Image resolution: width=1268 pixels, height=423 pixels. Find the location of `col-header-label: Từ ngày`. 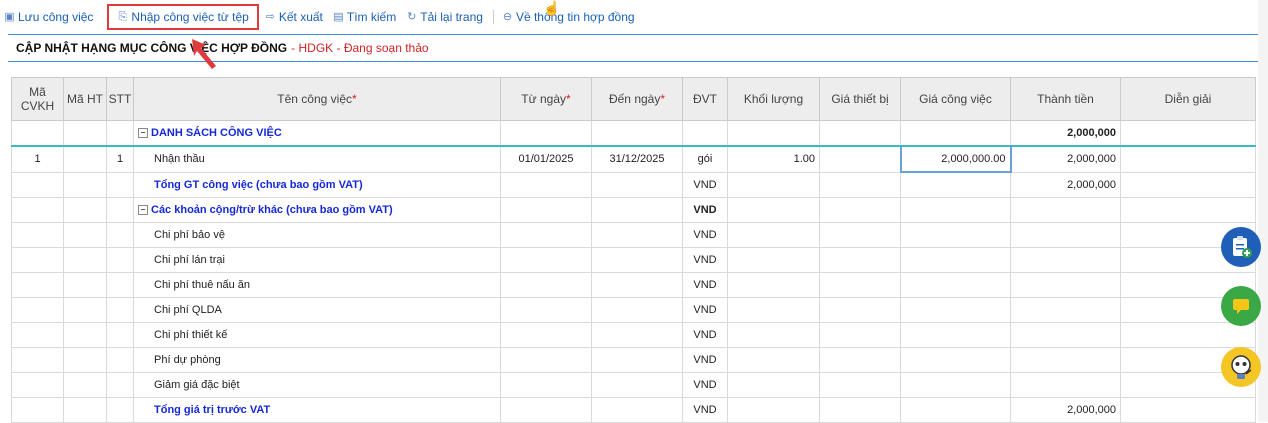

col-header-label: Từ ngày is located at coordinates (544, 99).